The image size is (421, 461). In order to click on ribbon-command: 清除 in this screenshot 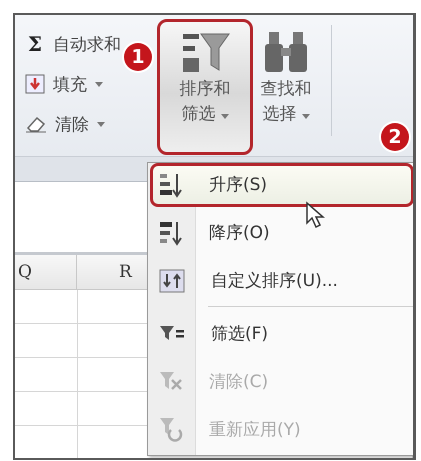, I will do `click(89, 124)`.